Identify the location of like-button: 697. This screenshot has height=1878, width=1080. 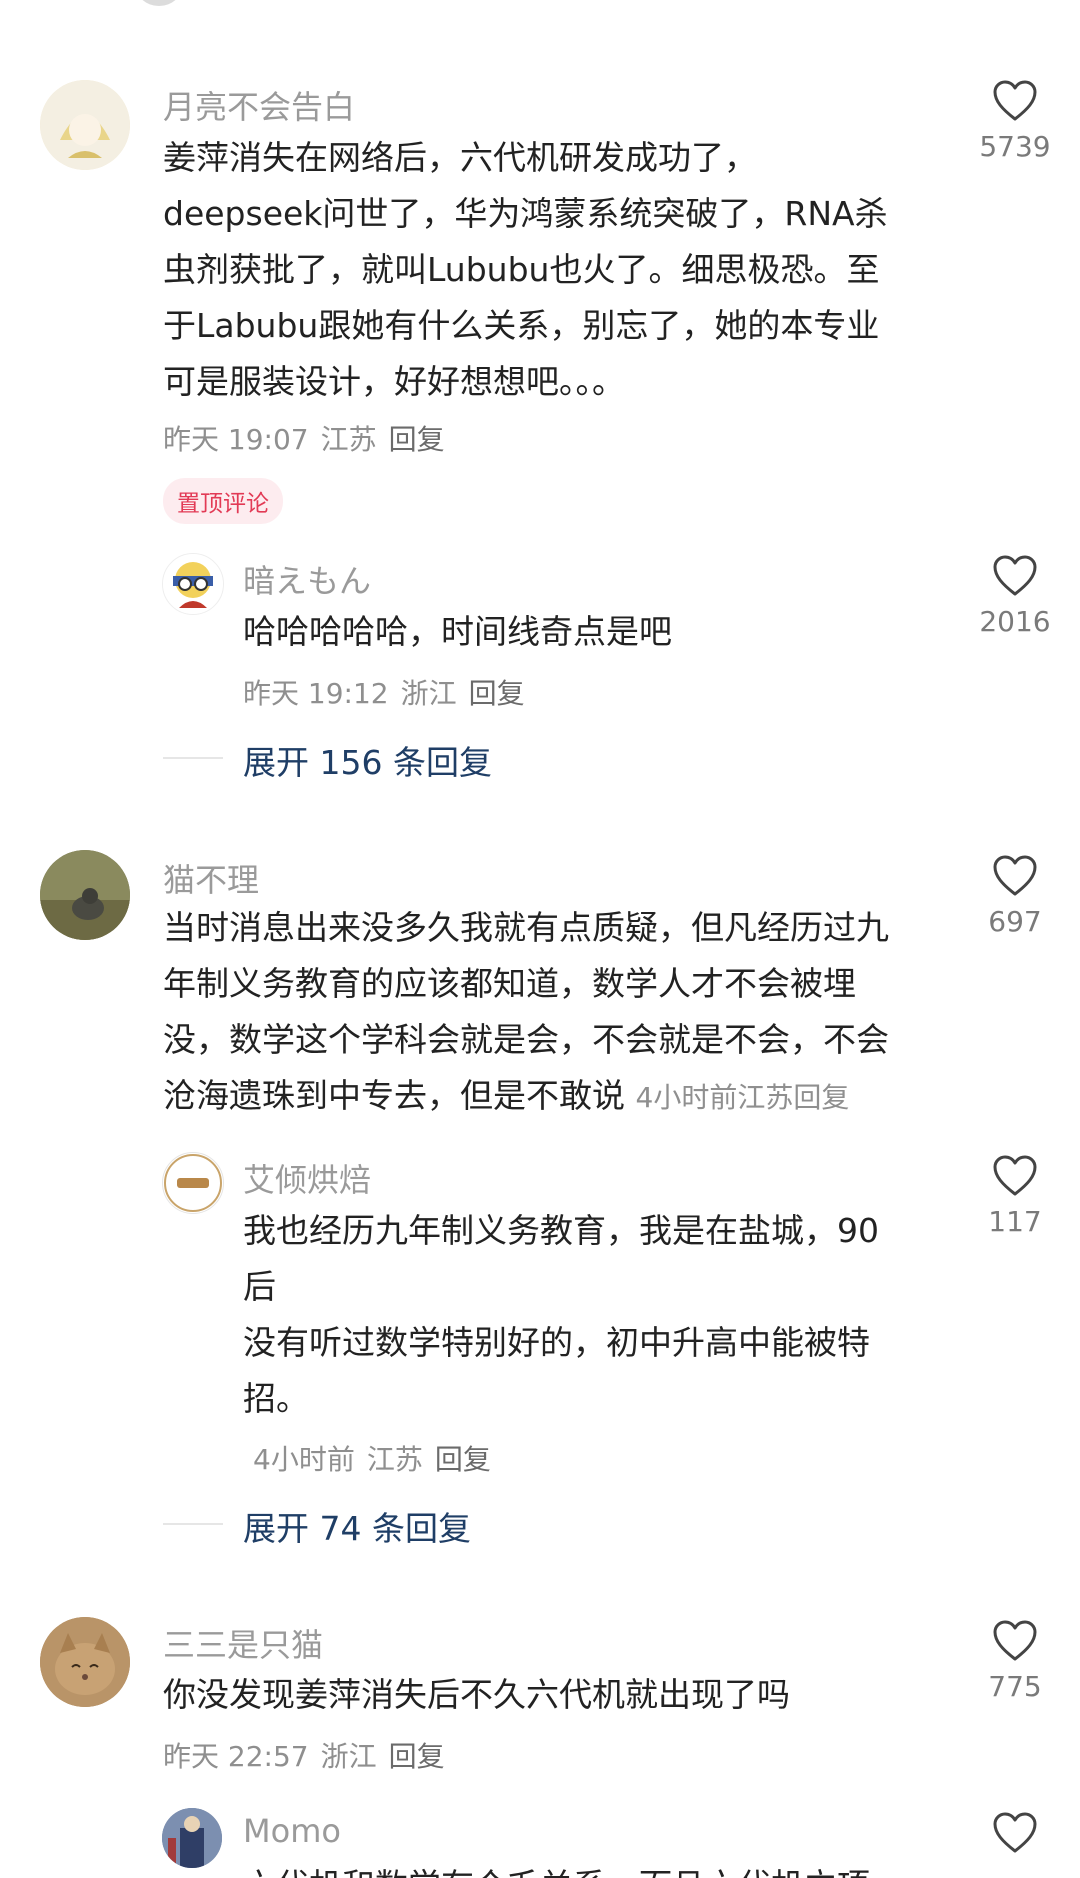
(1015, 896).